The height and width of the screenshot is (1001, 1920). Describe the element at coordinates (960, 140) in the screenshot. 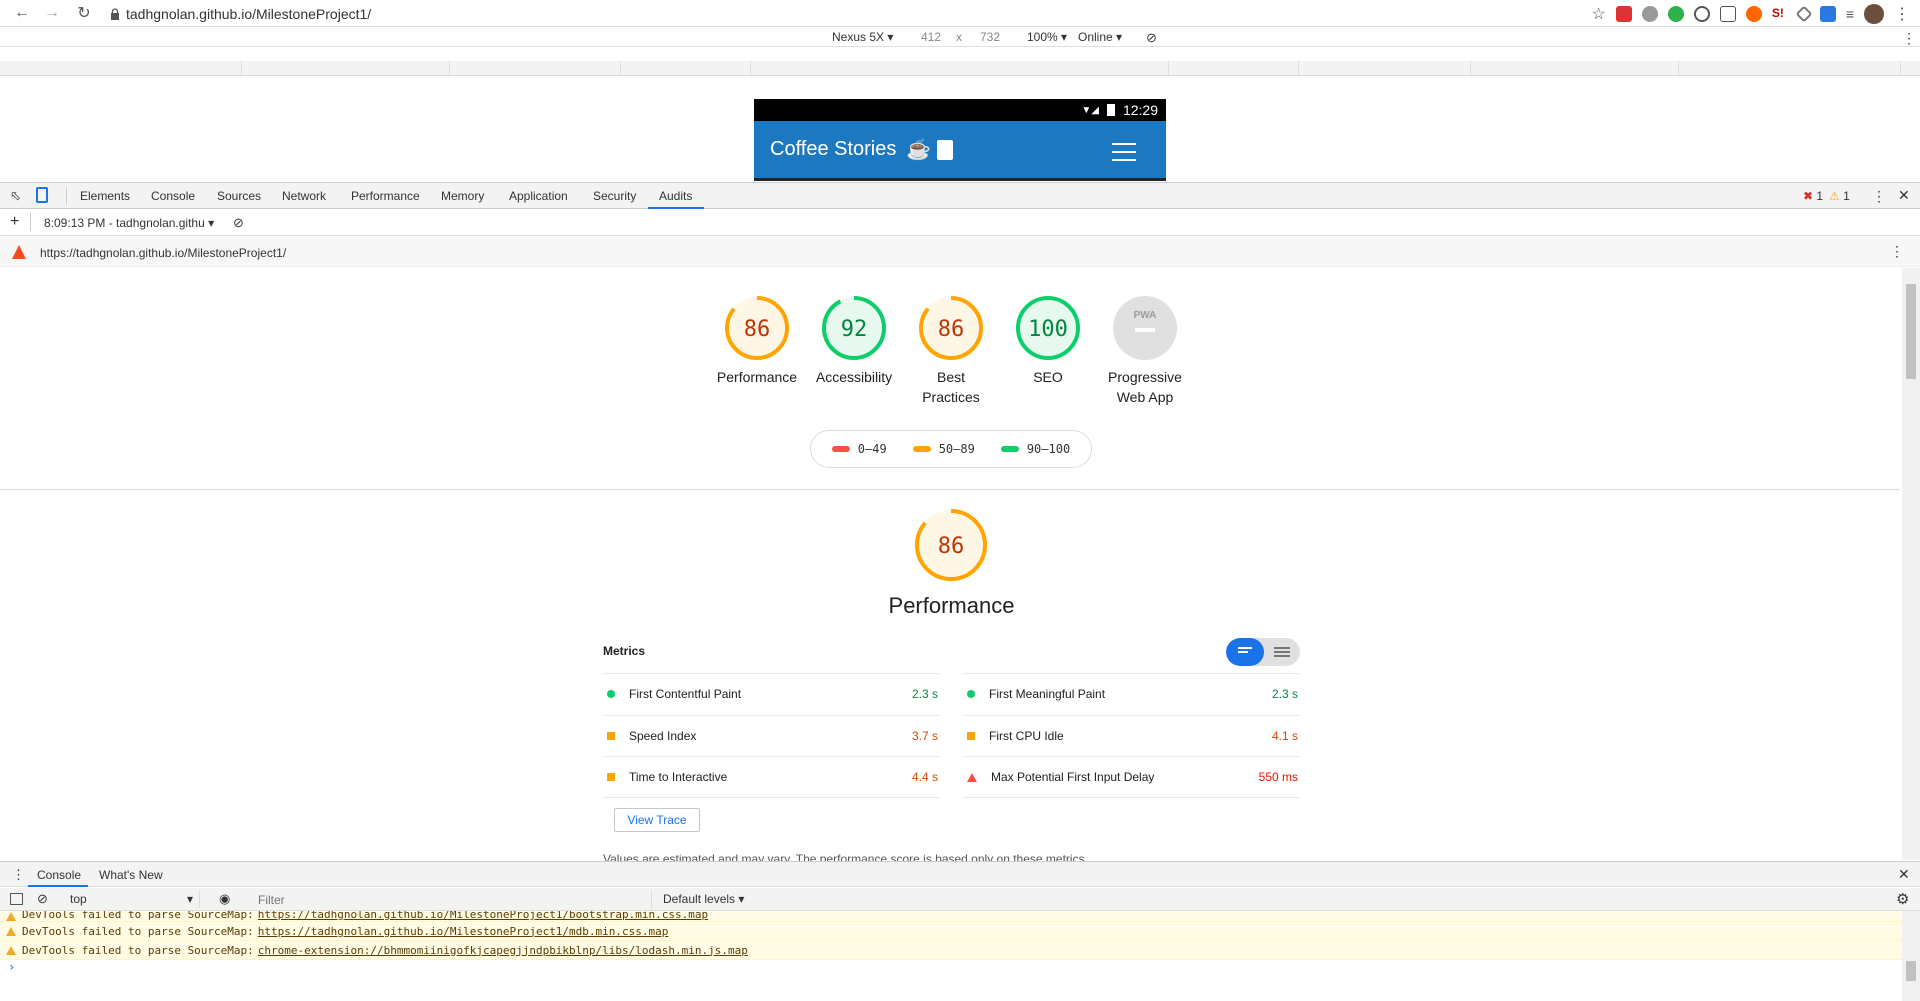

I see `device-viewport: ▼◢ 12:29 Coffee Stories ☕` at that location.